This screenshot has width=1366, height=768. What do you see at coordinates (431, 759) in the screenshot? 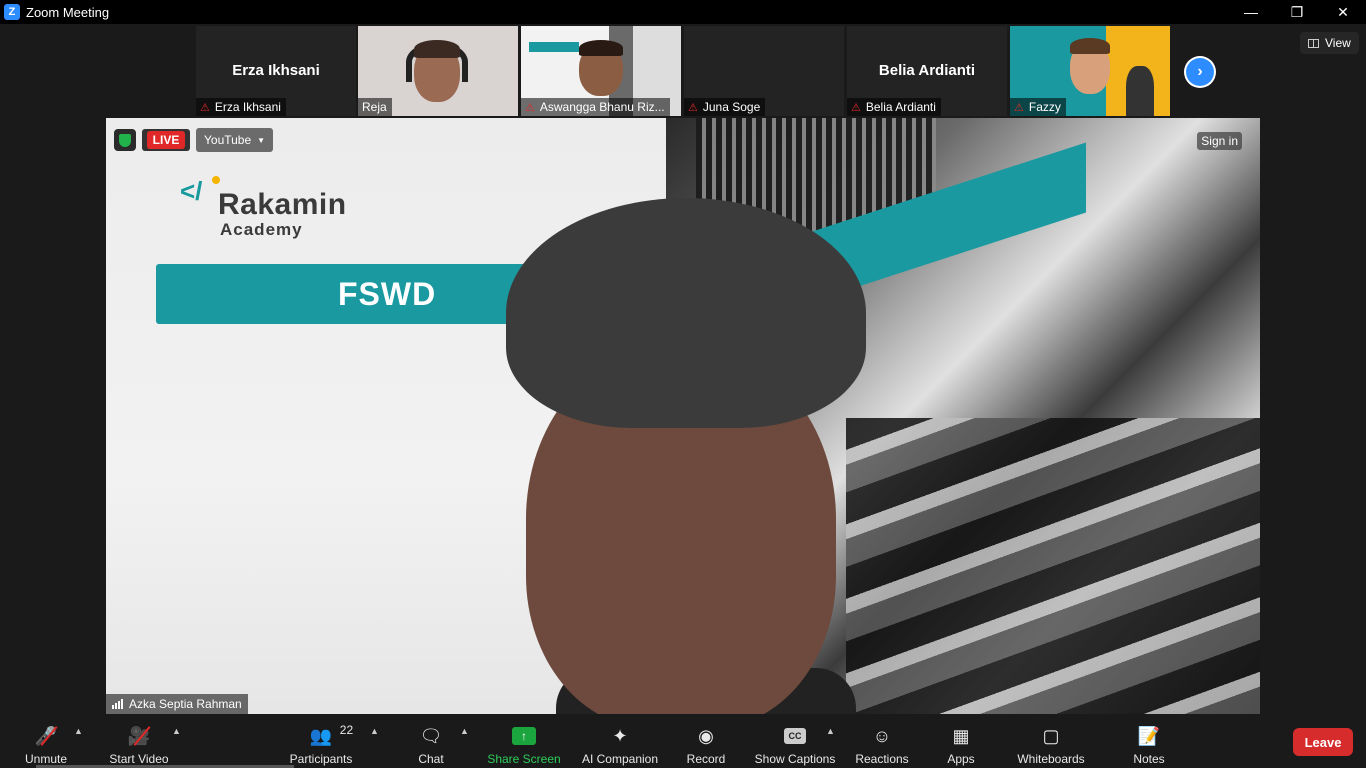
I see `chat-label: Chat` at bounding box center [431, 759].